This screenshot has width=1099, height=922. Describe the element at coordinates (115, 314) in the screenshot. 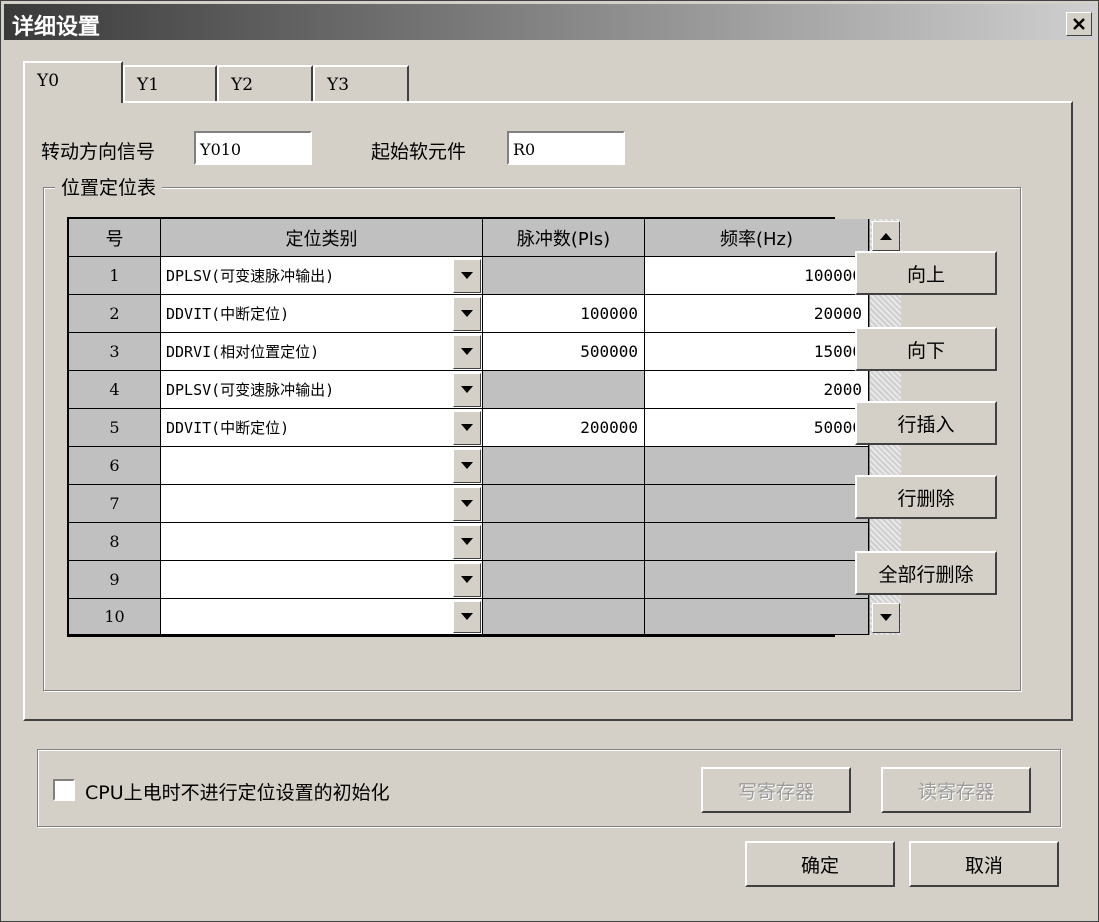

I see `row-number: 2` at that location.